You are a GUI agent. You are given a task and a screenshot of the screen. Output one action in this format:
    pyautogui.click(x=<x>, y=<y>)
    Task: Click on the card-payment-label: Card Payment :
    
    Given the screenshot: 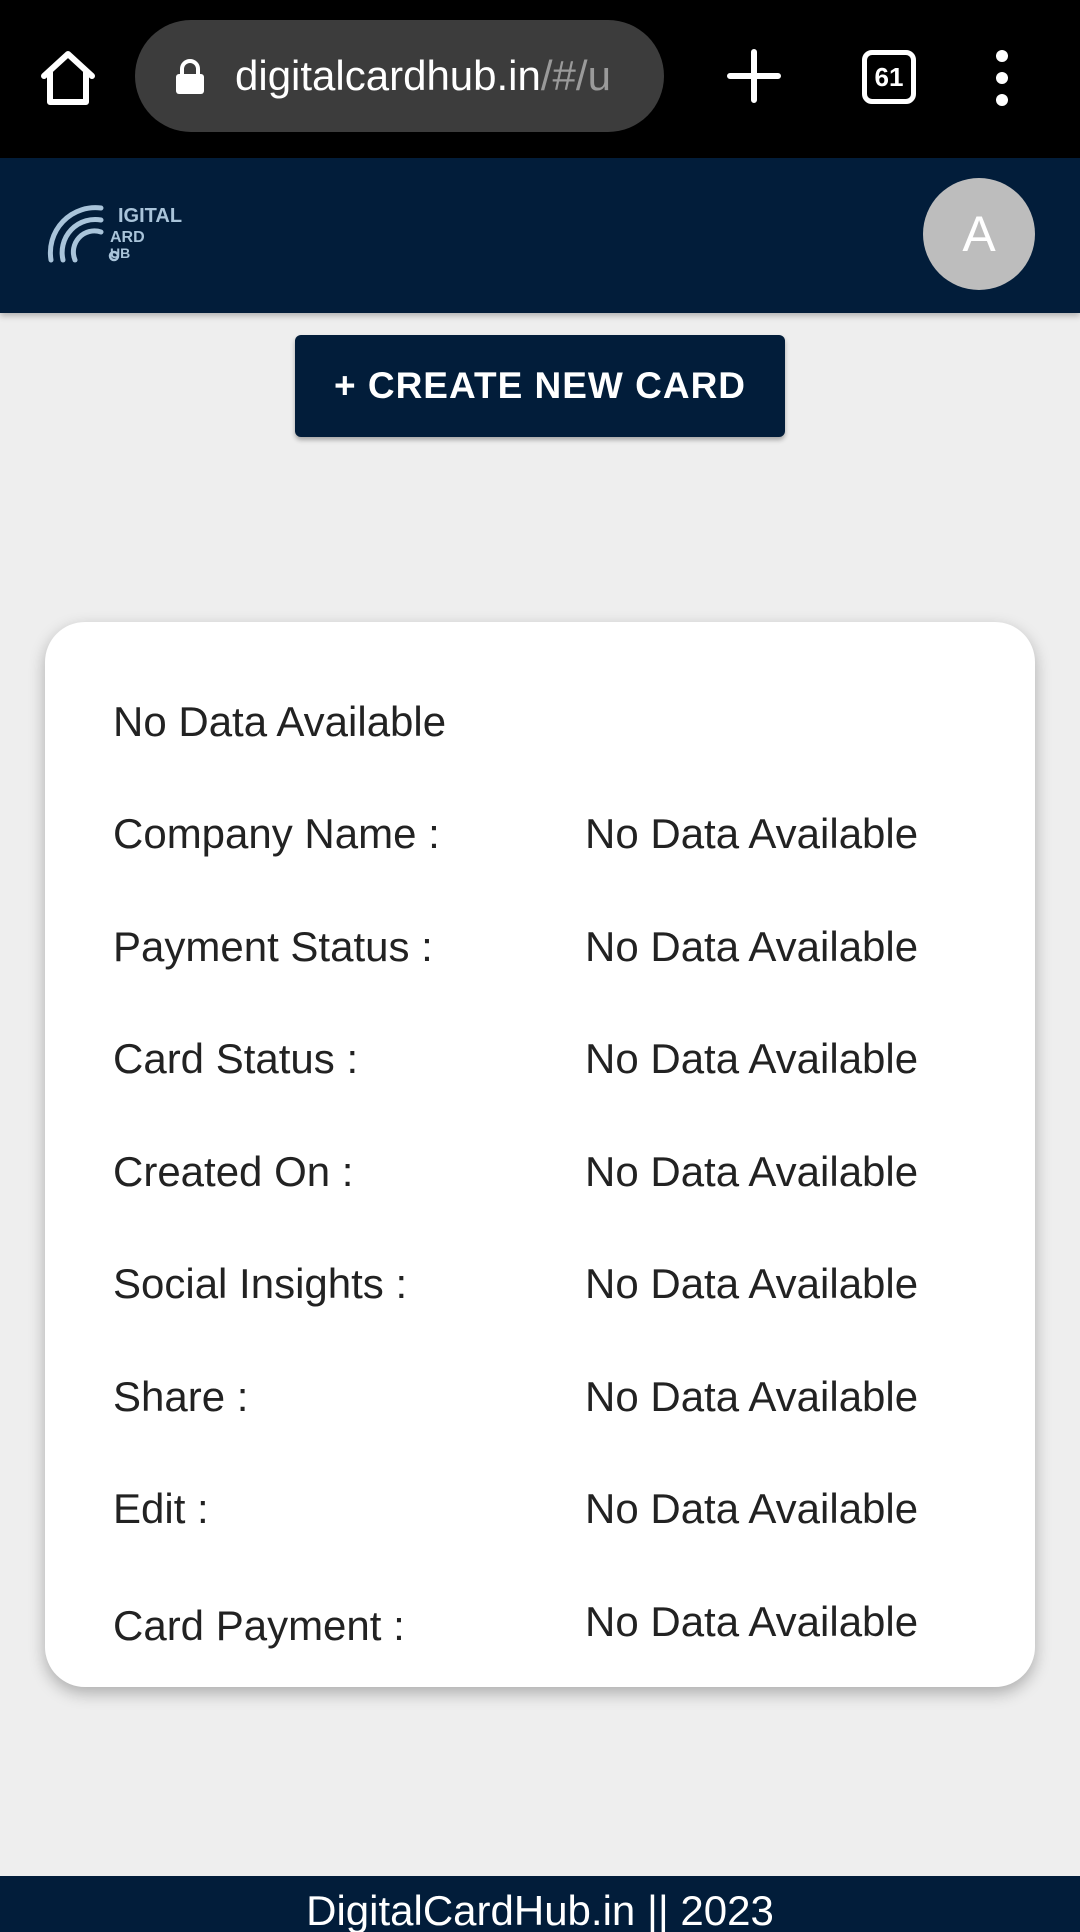 What is the action you would take?
    pyautogui.click(x=259, y=1625)
    